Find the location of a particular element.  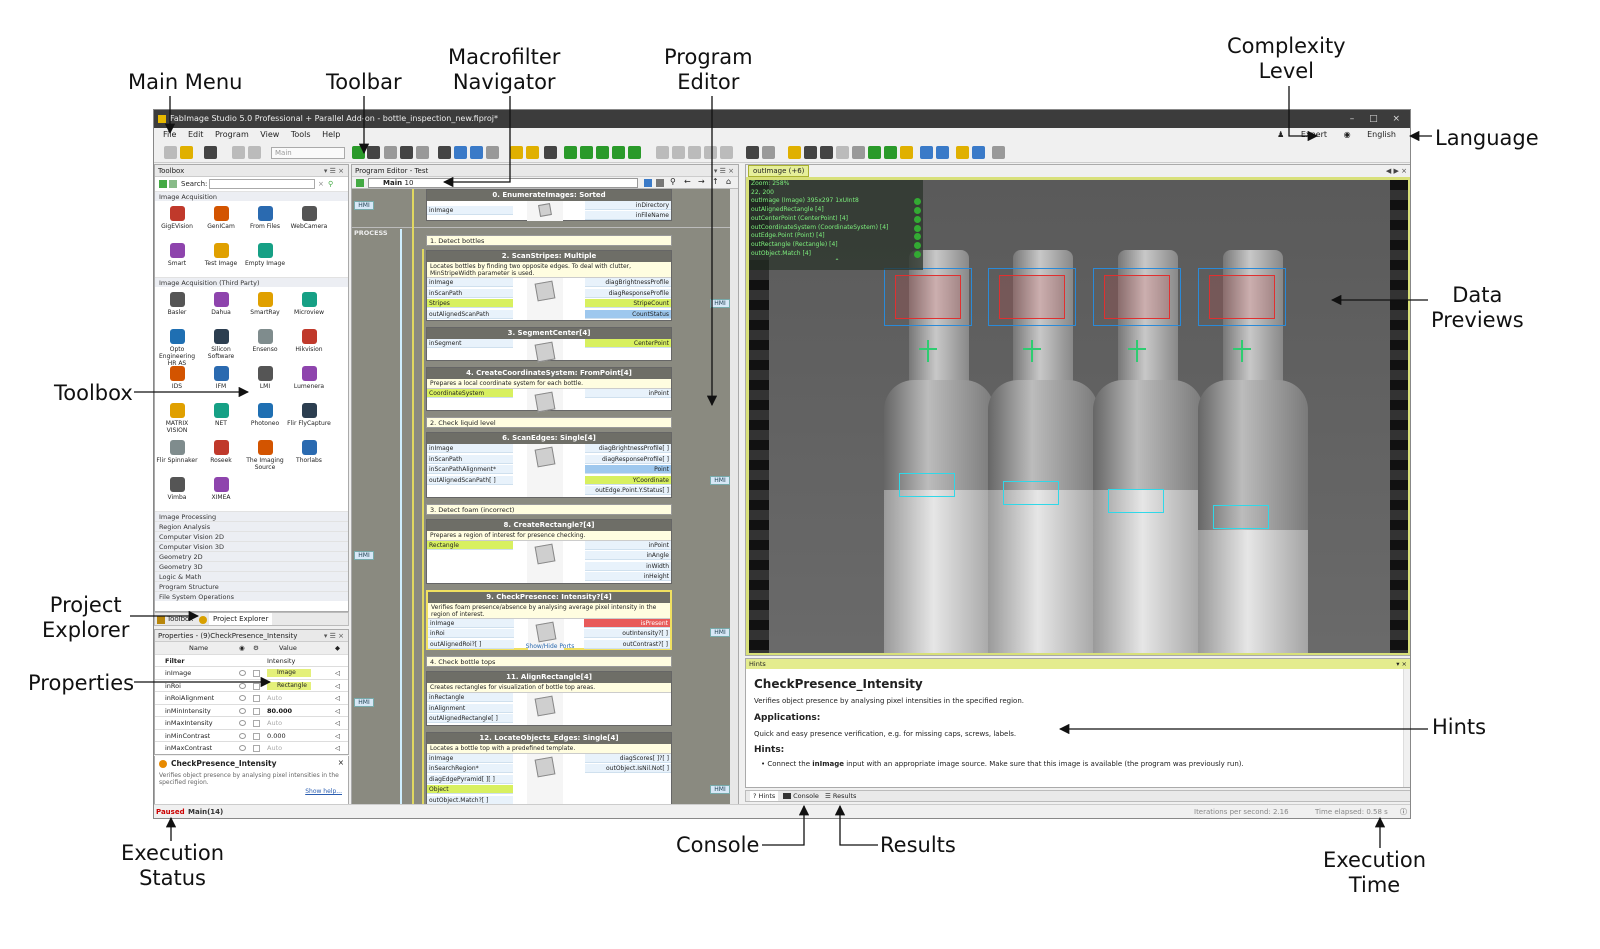

toolbox-category-collapsed: Geometry 2D is located at coordinates (251, 556).